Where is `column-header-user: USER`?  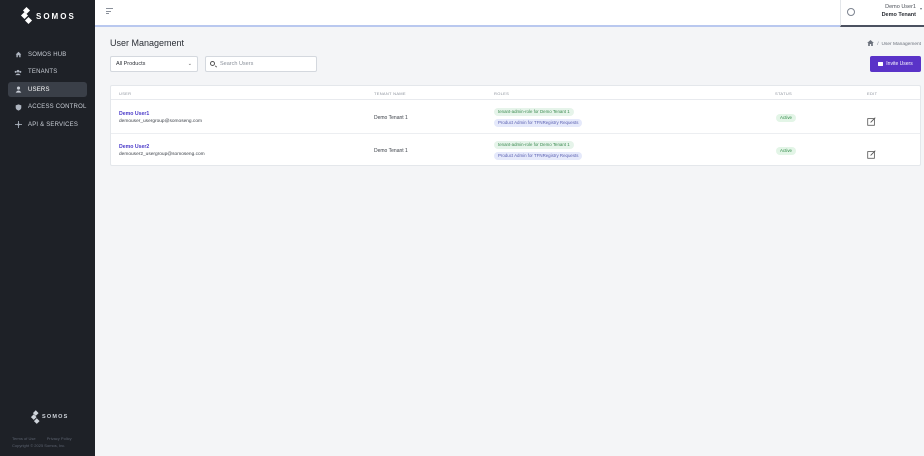
column-header-user: USER is located at coordinates (125, 93).